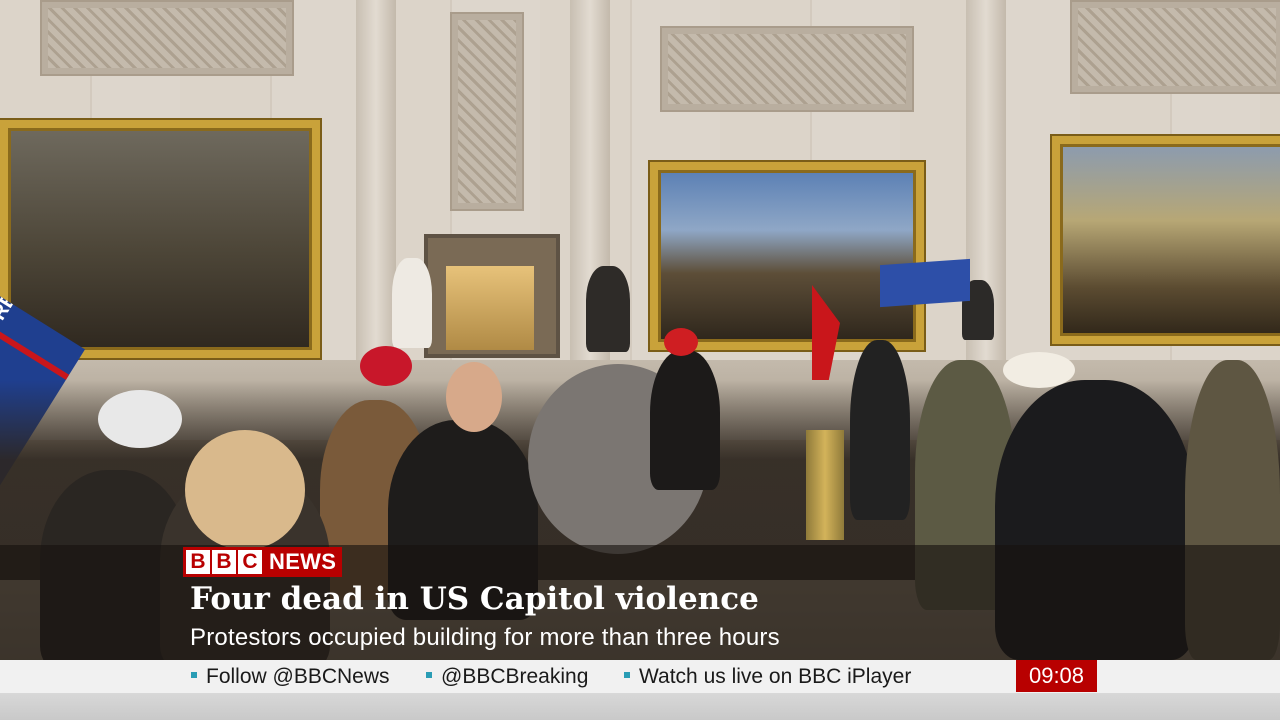  What do you see at coordinates (160, 239) in the screenshot?
I see `historical-painting-left` at bounding box center [160, 239].